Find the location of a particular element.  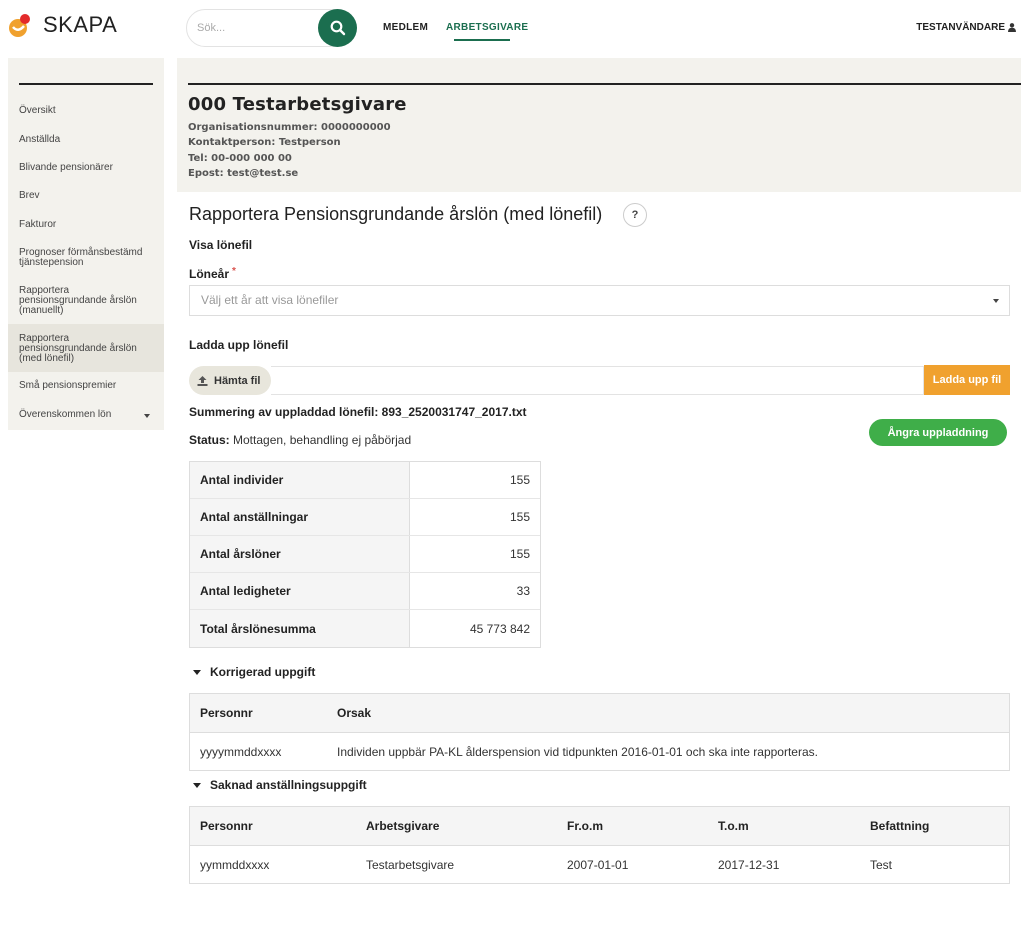

sidebar-item-prognoser: Prognoser förmånsbestämd tjänstepension is located at coordinates (78, 258).